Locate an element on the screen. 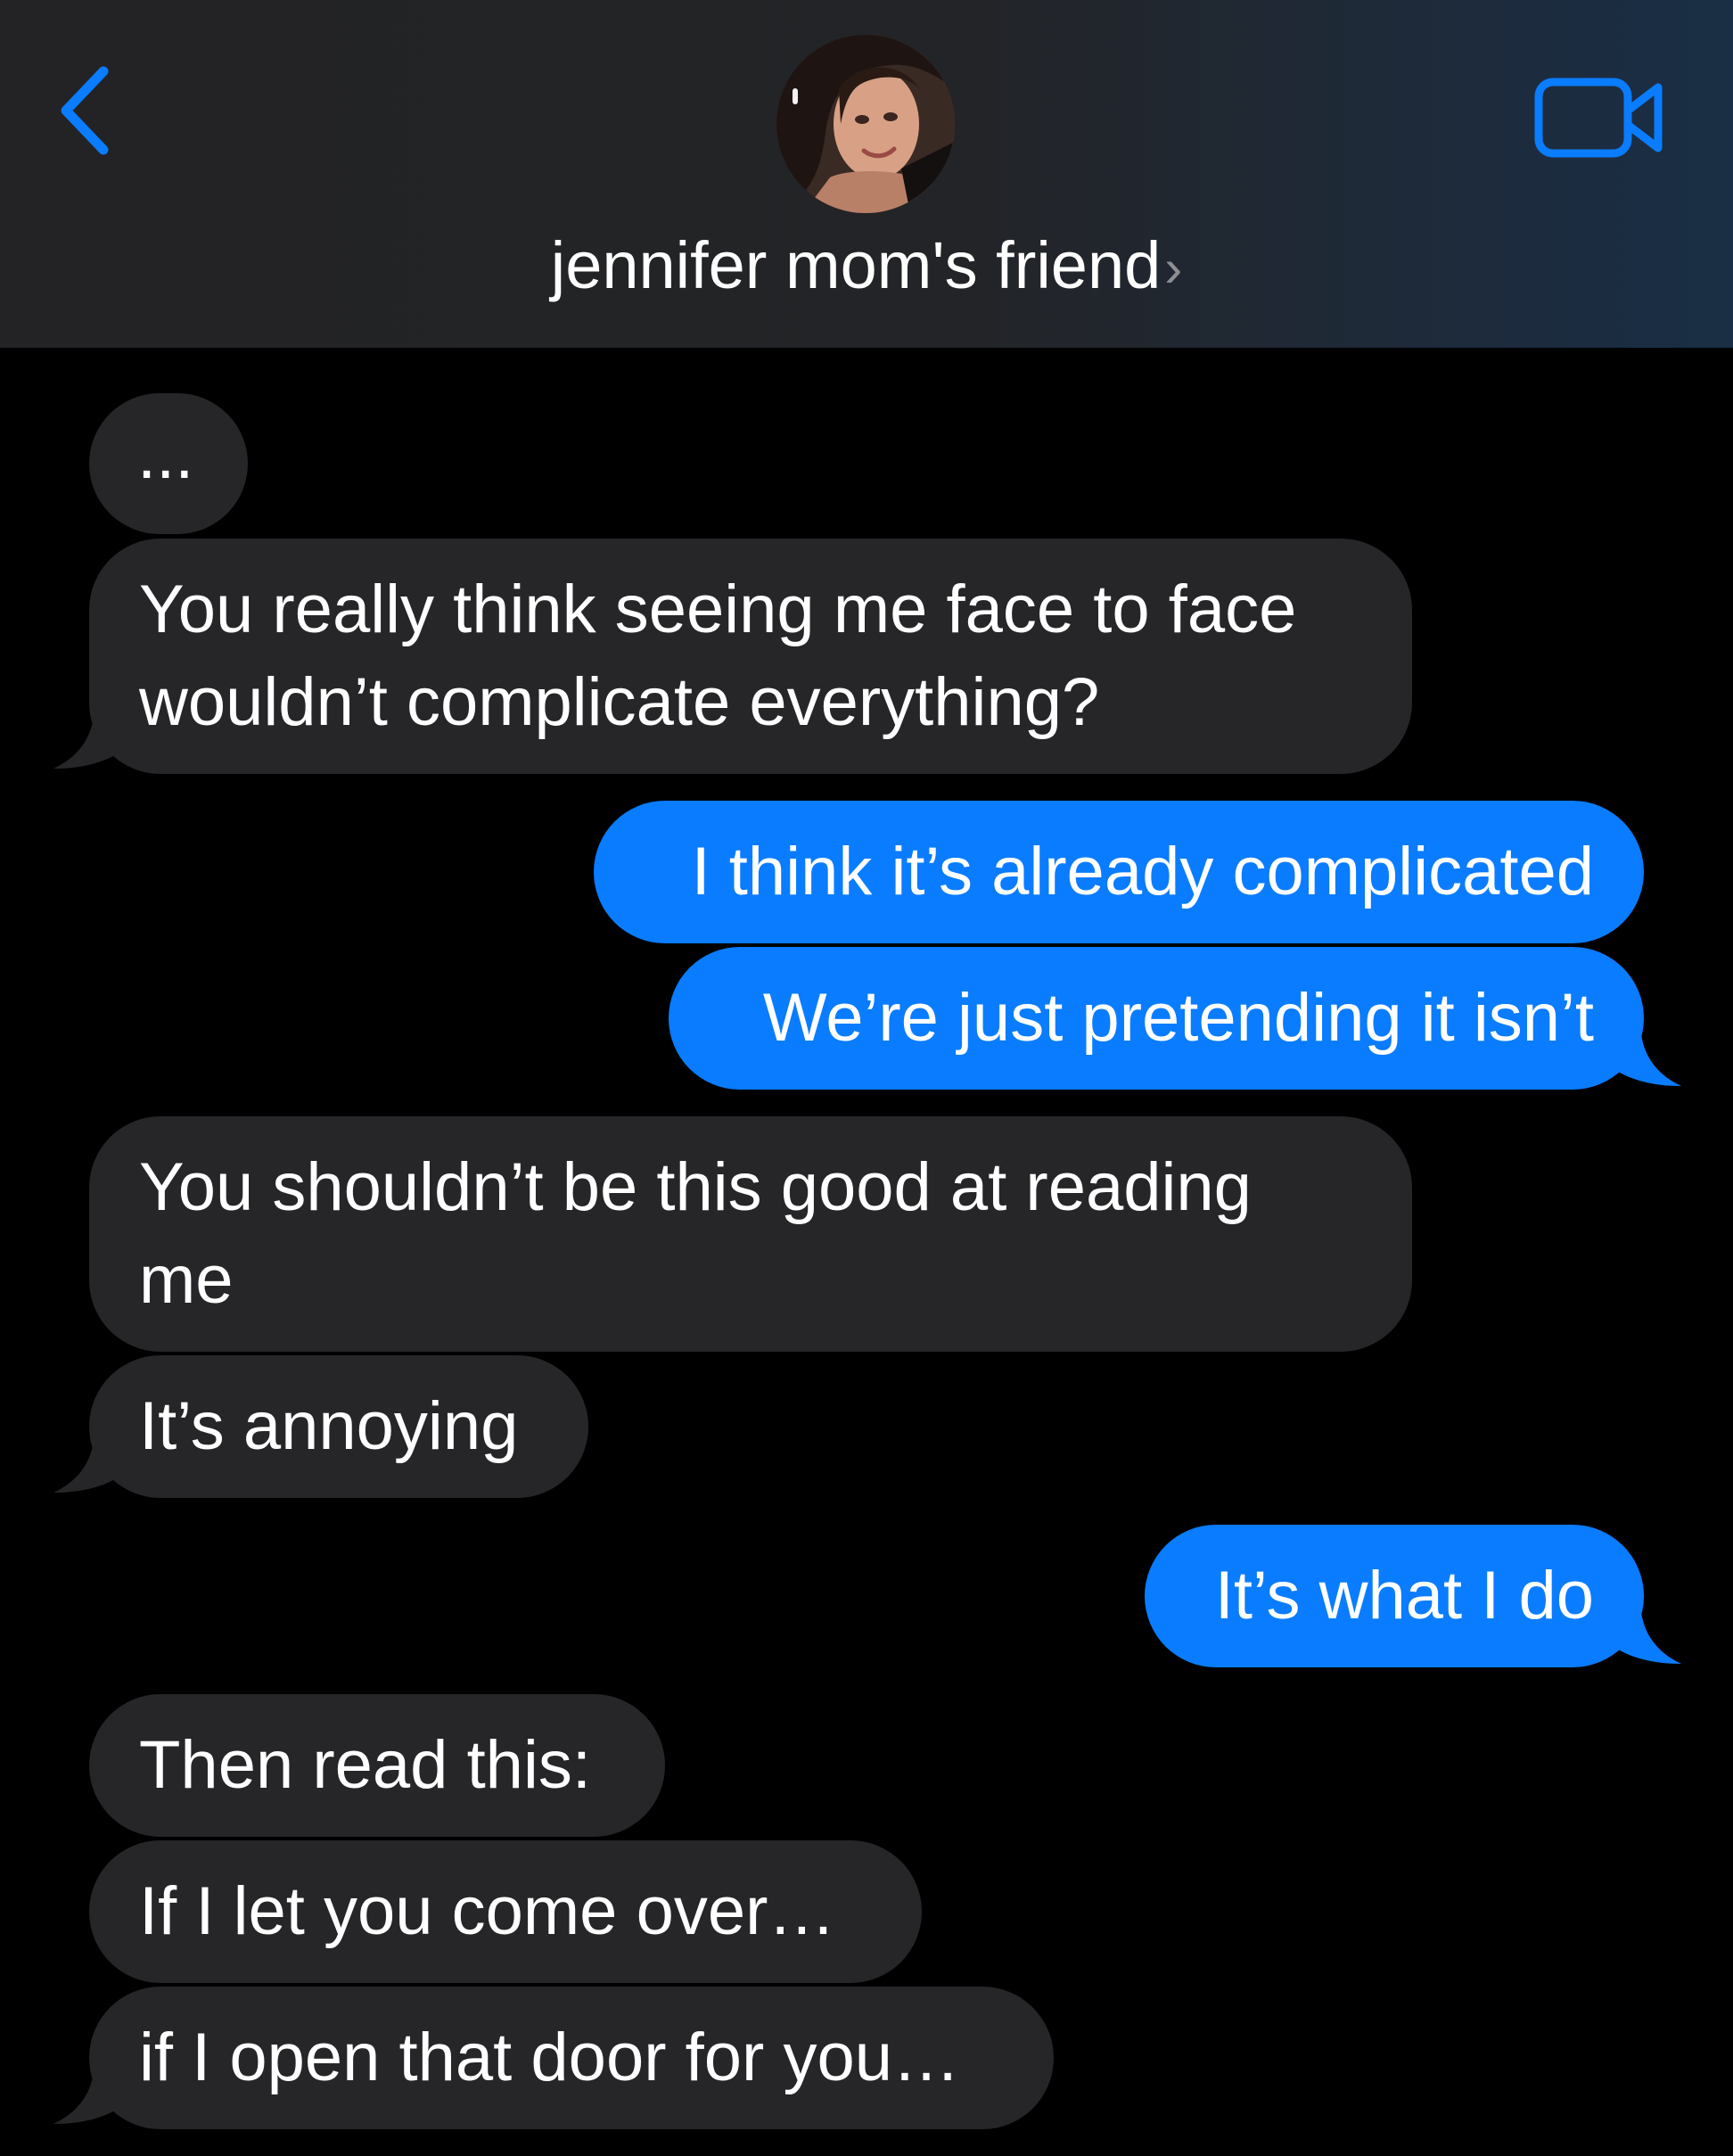  outgoing-message: I think it’s already complicated is located at coordinates (1119, 872).